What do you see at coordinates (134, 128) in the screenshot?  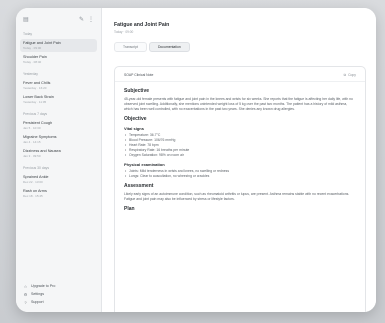 I see `vitals-heading: Vital signs` at bounding box center [134, 128].